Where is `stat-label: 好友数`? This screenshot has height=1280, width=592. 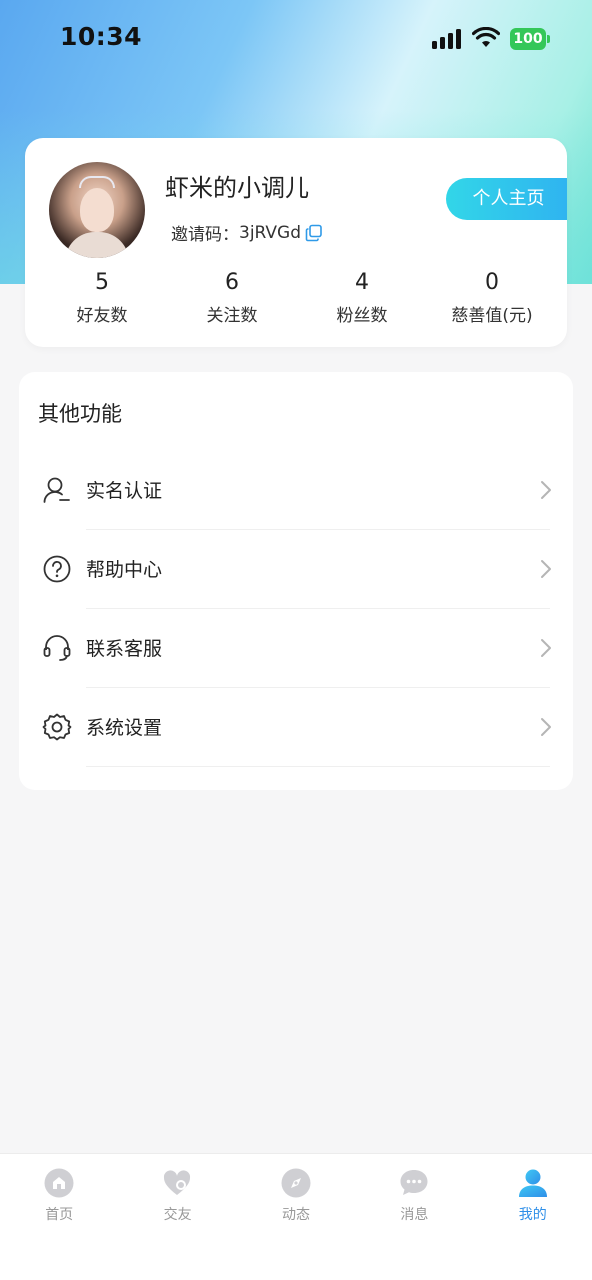 stat-label: 好友数 is located at coordinates (102, 316).